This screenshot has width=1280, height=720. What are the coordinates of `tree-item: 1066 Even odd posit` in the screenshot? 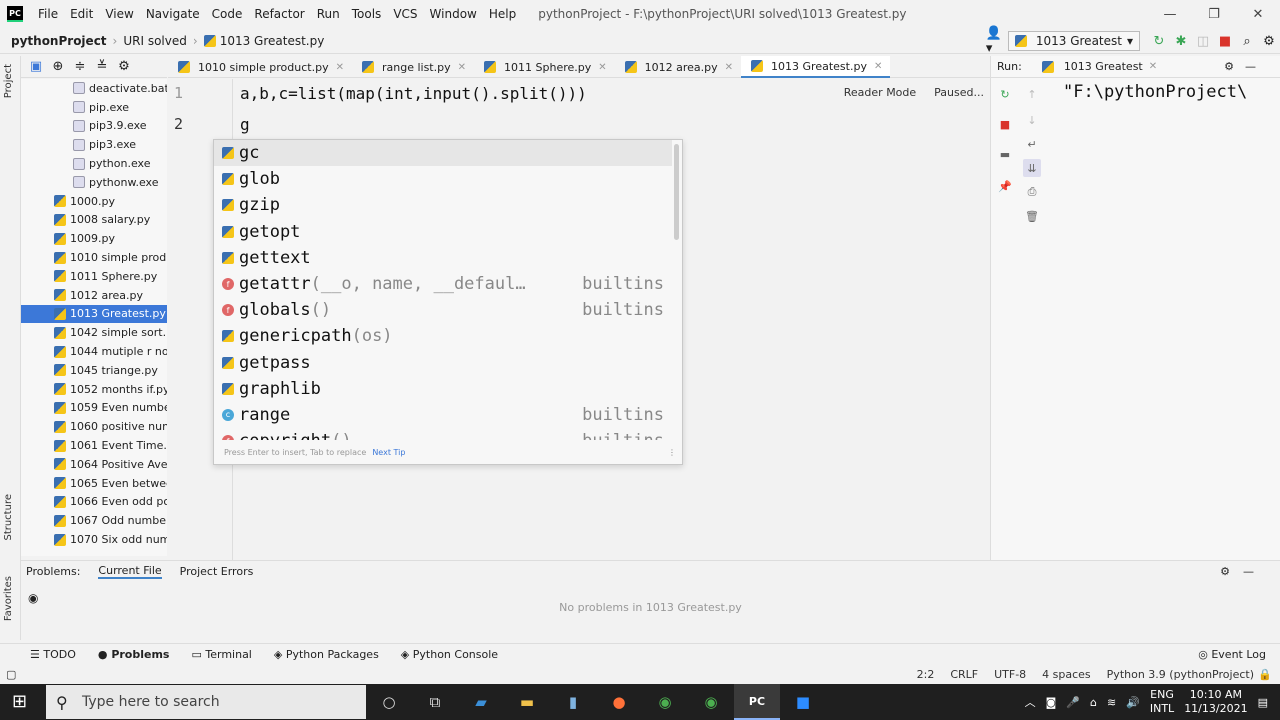 It's located at (94, 502).